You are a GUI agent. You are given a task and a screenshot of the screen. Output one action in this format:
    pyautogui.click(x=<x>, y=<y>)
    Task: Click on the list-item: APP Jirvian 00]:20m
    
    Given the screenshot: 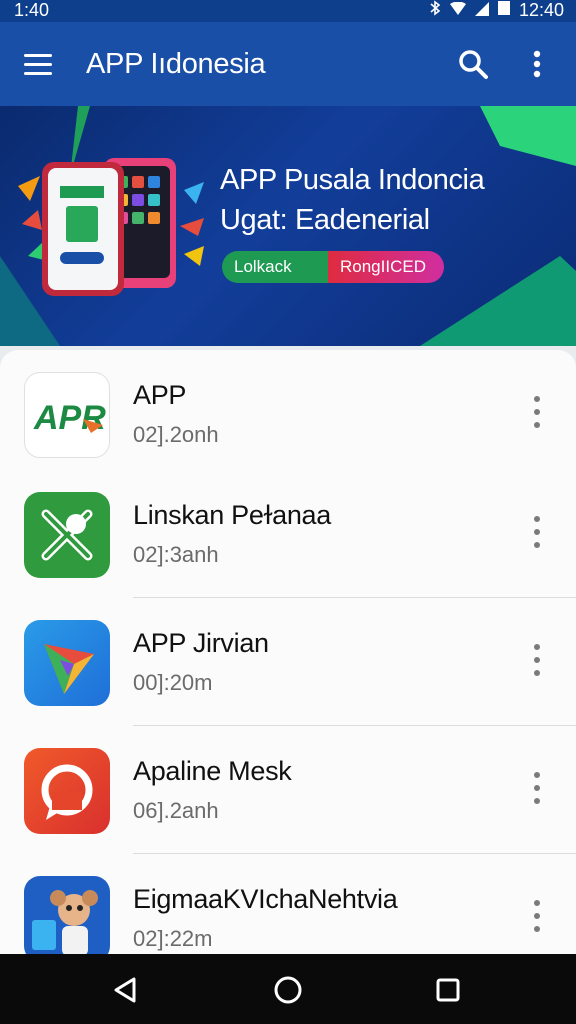 What is the action you would take?
    pyautogui.click(x=288, y=662)
    